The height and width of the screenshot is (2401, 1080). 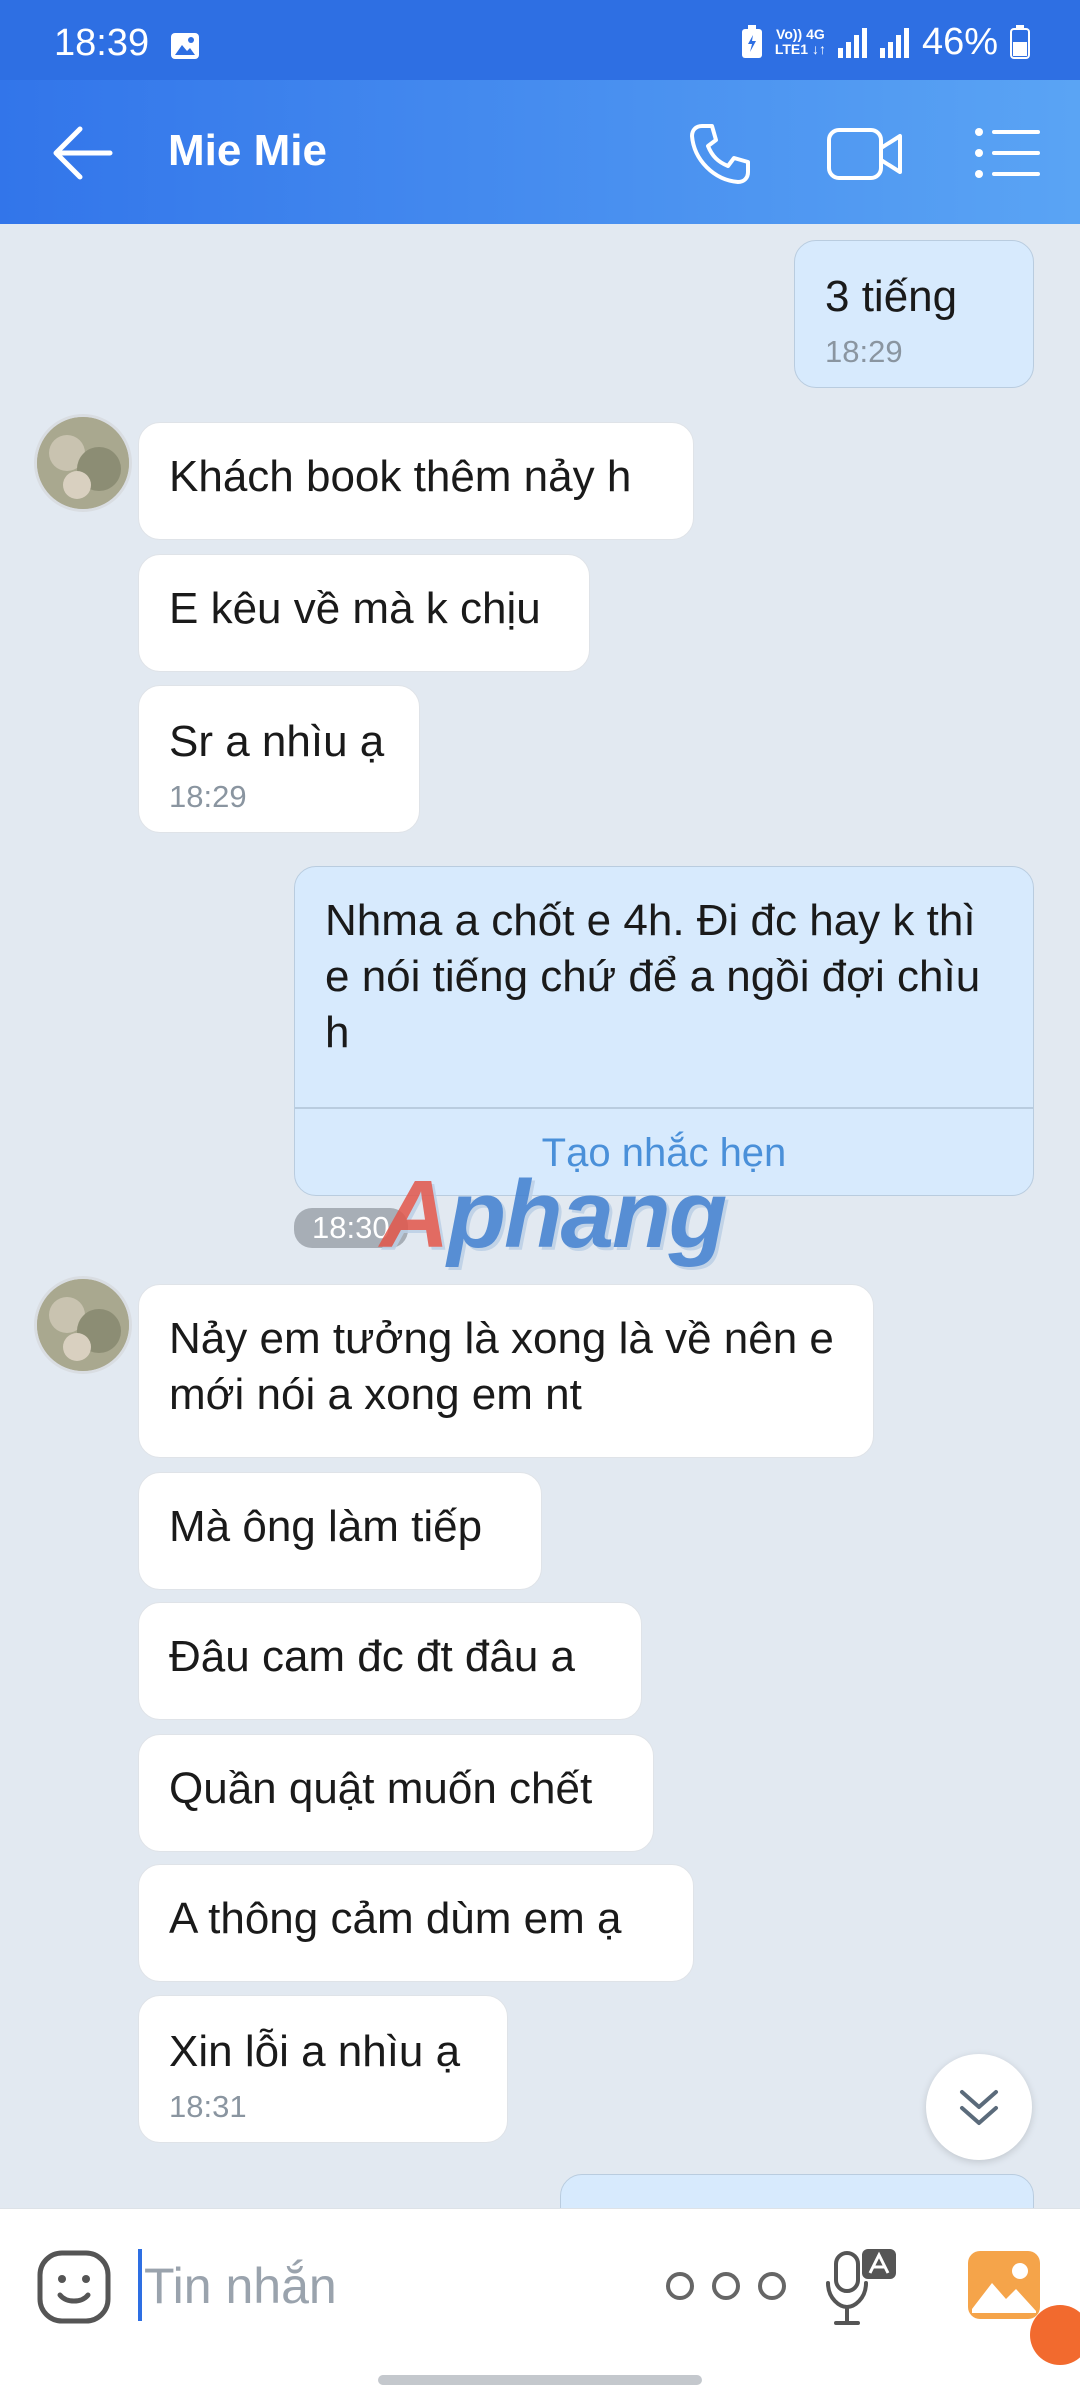 I want to click on network-top: Vo)) 4G, so click(x=800, y=34).